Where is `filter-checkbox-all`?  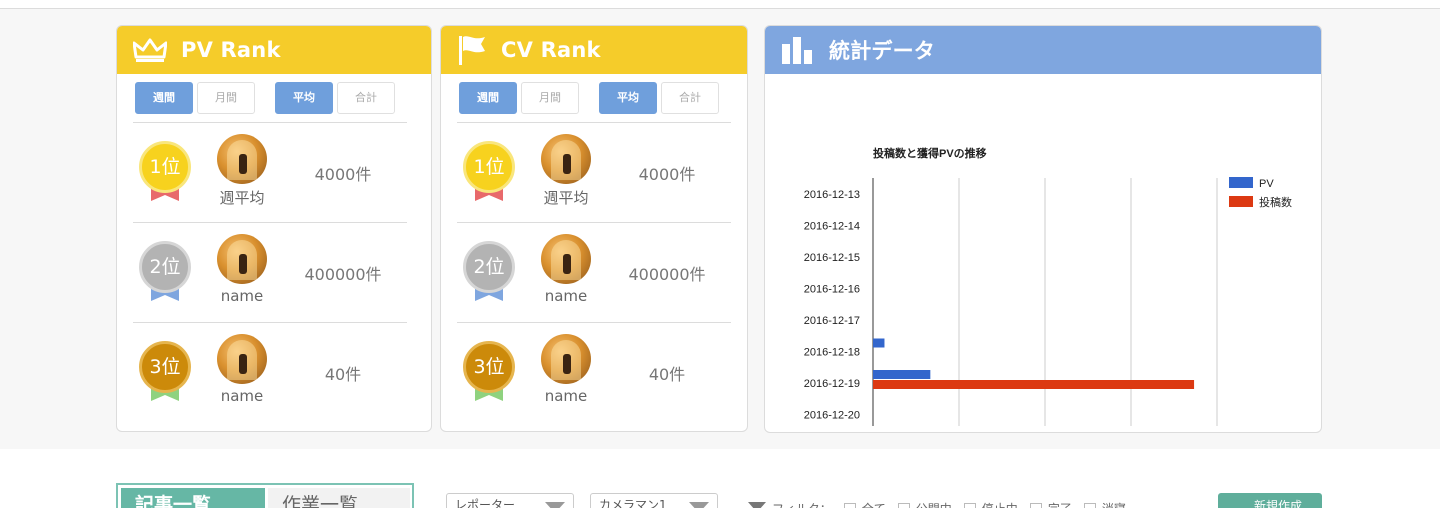
filter-checkbox-all is located at coordinates (849, 505).